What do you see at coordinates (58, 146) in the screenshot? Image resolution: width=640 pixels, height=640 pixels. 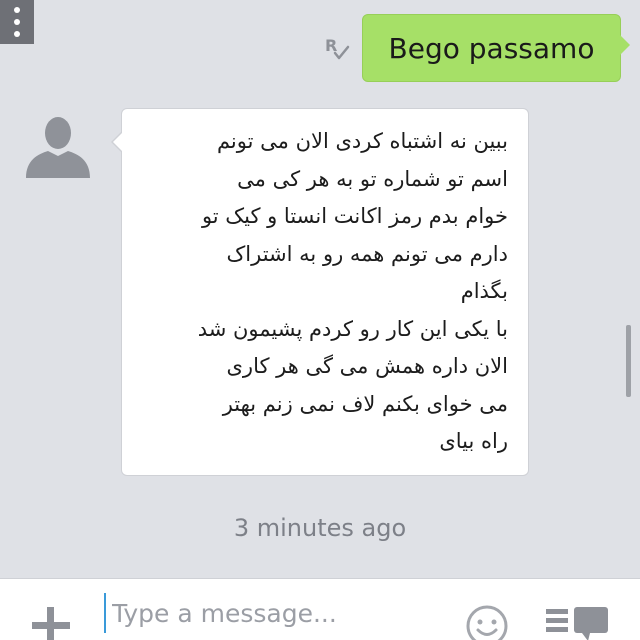 I see `default-user-avatar-icon` at bounding box center [58, 146].